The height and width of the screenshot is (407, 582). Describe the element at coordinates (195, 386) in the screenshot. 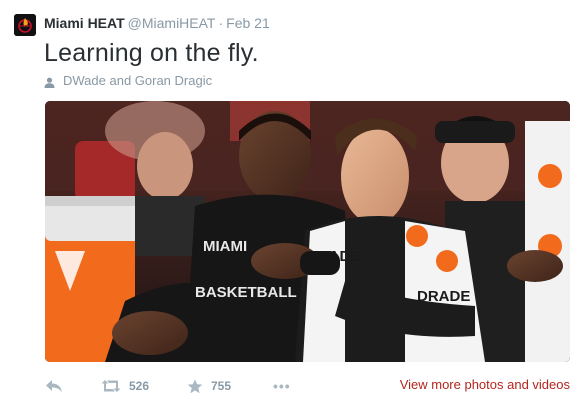

I see `star-icon` at that location.